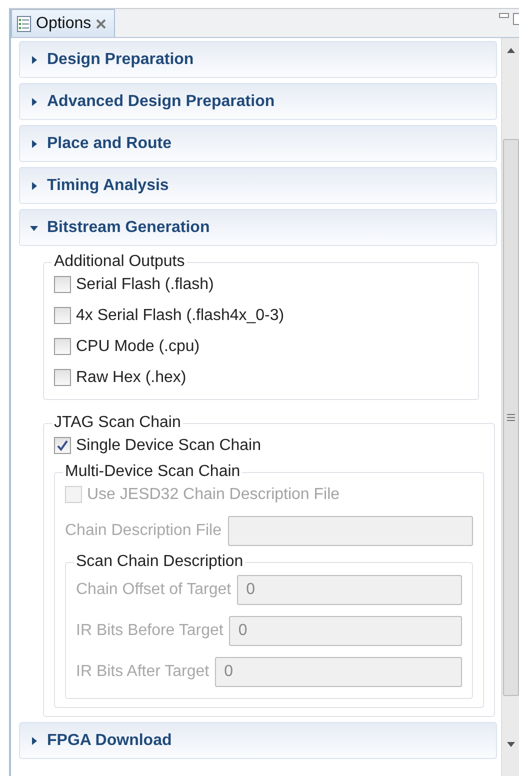 Image resolution: width=519 pixels, height=776 pixels. I want to click on checkbox-label: CPU Mode (.cpu), so click(138, 347).